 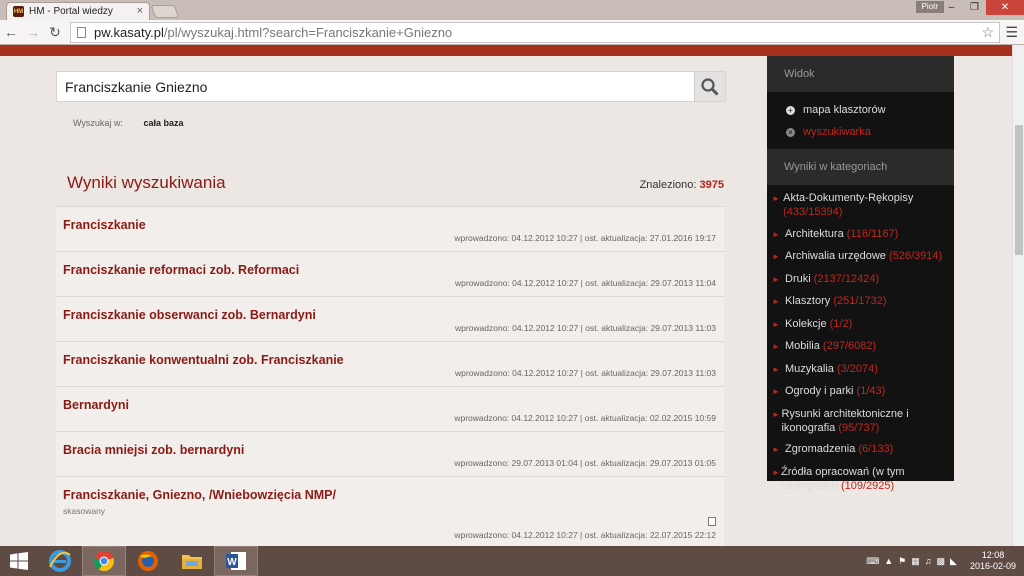 What do you see at coordinates (802, 346) in the screenshot?
I see `category-name: Mobilia` at bounding box center [802, 346].